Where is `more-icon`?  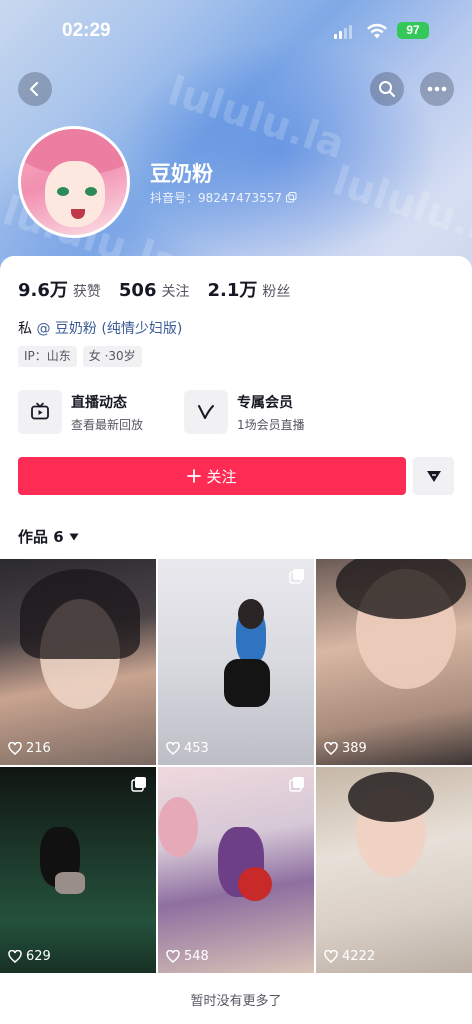 more-icon is located at coordinates (437, 89).